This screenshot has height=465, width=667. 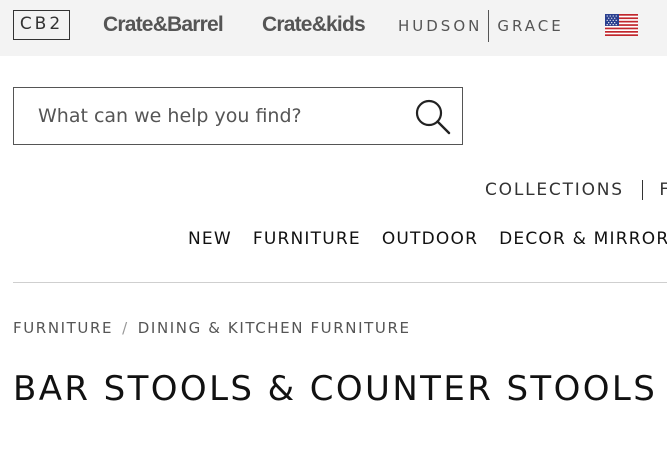 What do you see at coordinates (663, 190) in the screenshot?
I see `util-nav-item-truncated: F` at bounding box center [663, 190].